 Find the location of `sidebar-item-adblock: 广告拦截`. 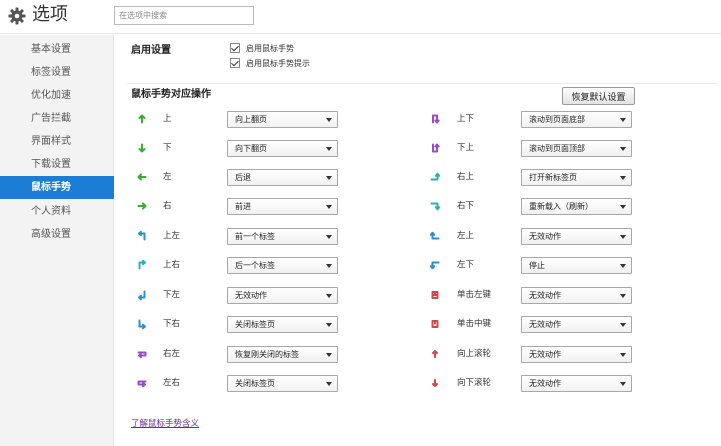

sidebar-item-adblock: 广告拦截 is located at coordinates (57, 118).